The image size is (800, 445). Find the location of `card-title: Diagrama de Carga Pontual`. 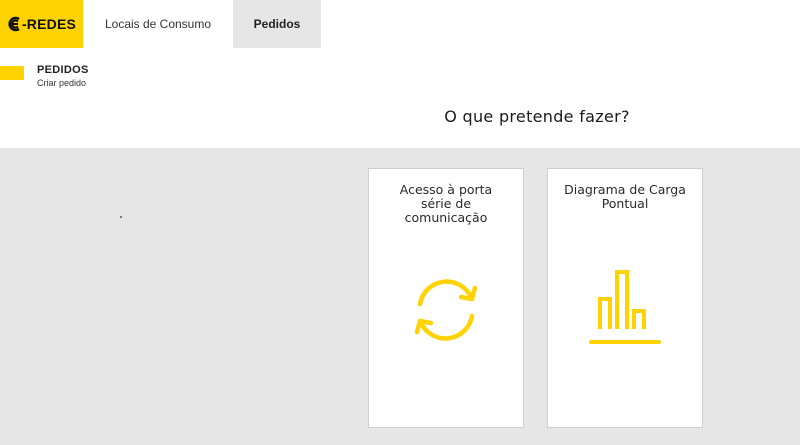

card-title: Diagrama de Carga Pontual is located at coordinates (625, 196).